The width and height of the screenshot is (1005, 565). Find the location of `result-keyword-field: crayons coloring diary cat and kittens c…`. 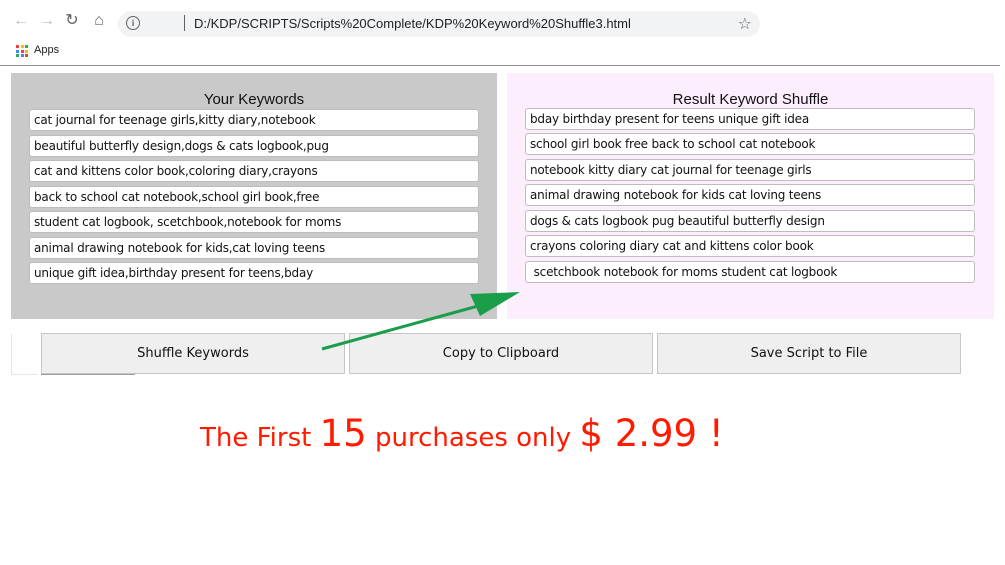

result-keyword-field: crayons coloring diary cat and kittens c… is located at coordinates (750, 246).